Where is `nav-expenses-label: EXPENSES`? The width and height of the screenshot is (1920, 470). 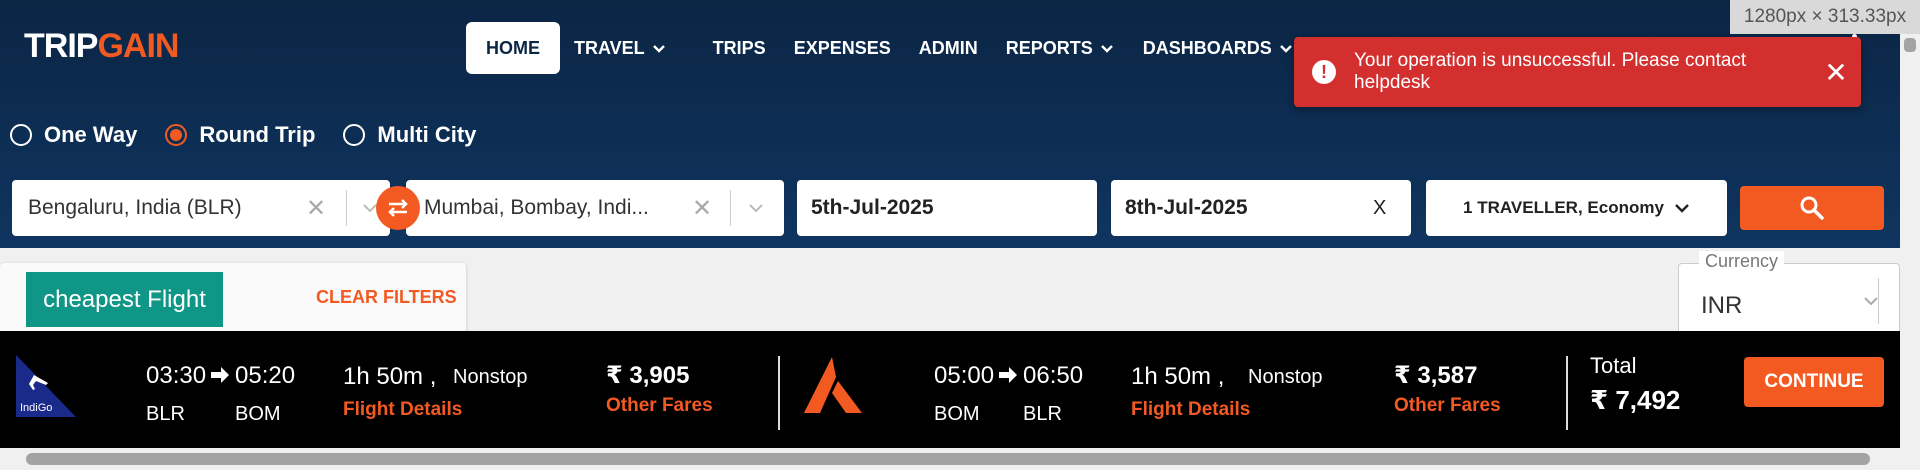
nav-expenses-label: EXPENSES is located at coordinates (842, 47).